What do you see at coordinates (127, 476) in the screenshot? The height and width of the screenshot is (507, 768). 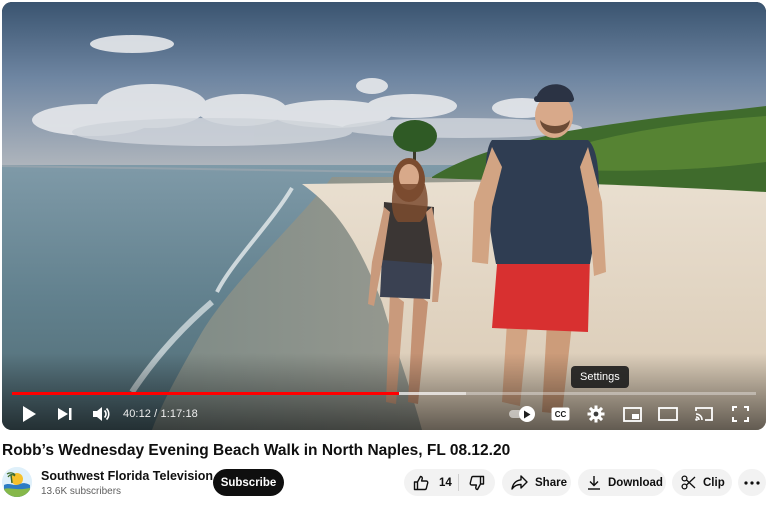 I see `channel-name: Southwest Florida Television` at bounding box center [127, 476].